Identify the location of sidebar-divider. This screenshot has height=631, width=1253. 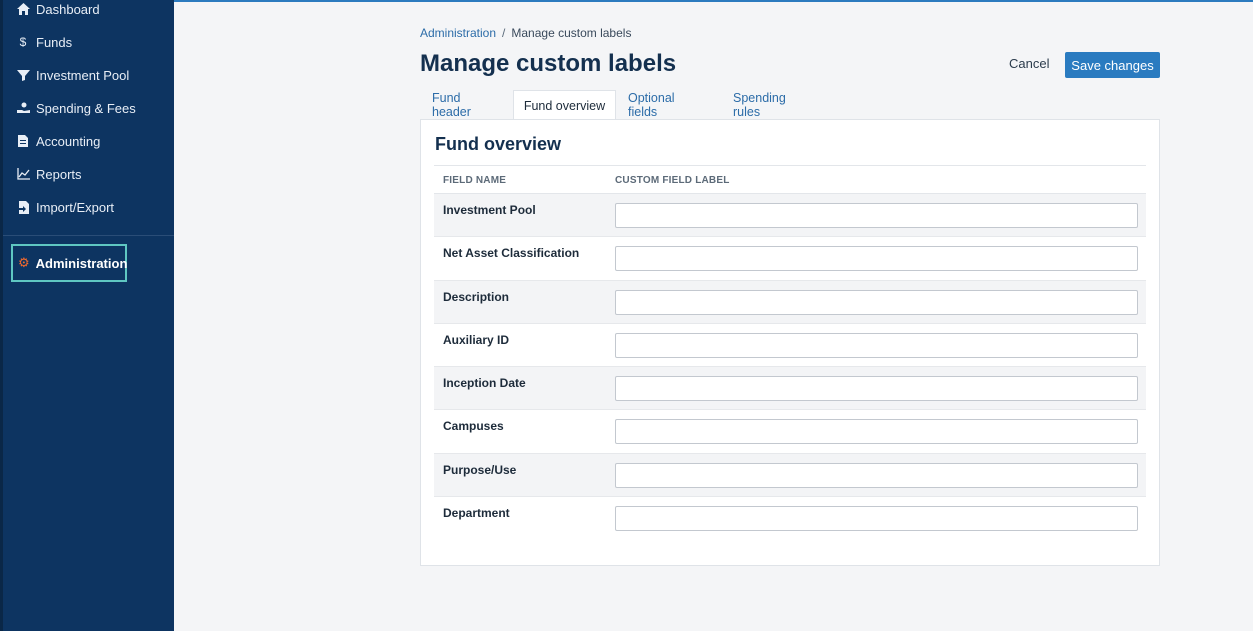
(88, 235).